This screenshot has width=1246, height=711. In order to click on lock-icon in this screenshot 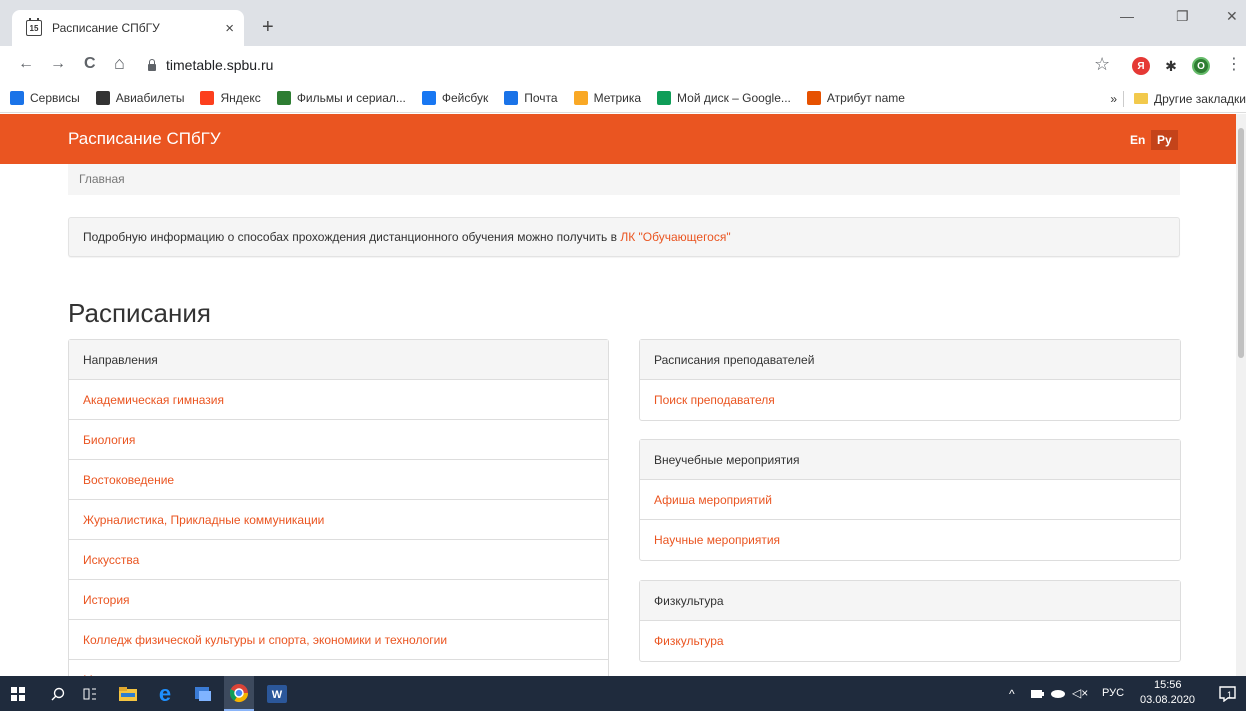, I will do `click(152, 64)`.